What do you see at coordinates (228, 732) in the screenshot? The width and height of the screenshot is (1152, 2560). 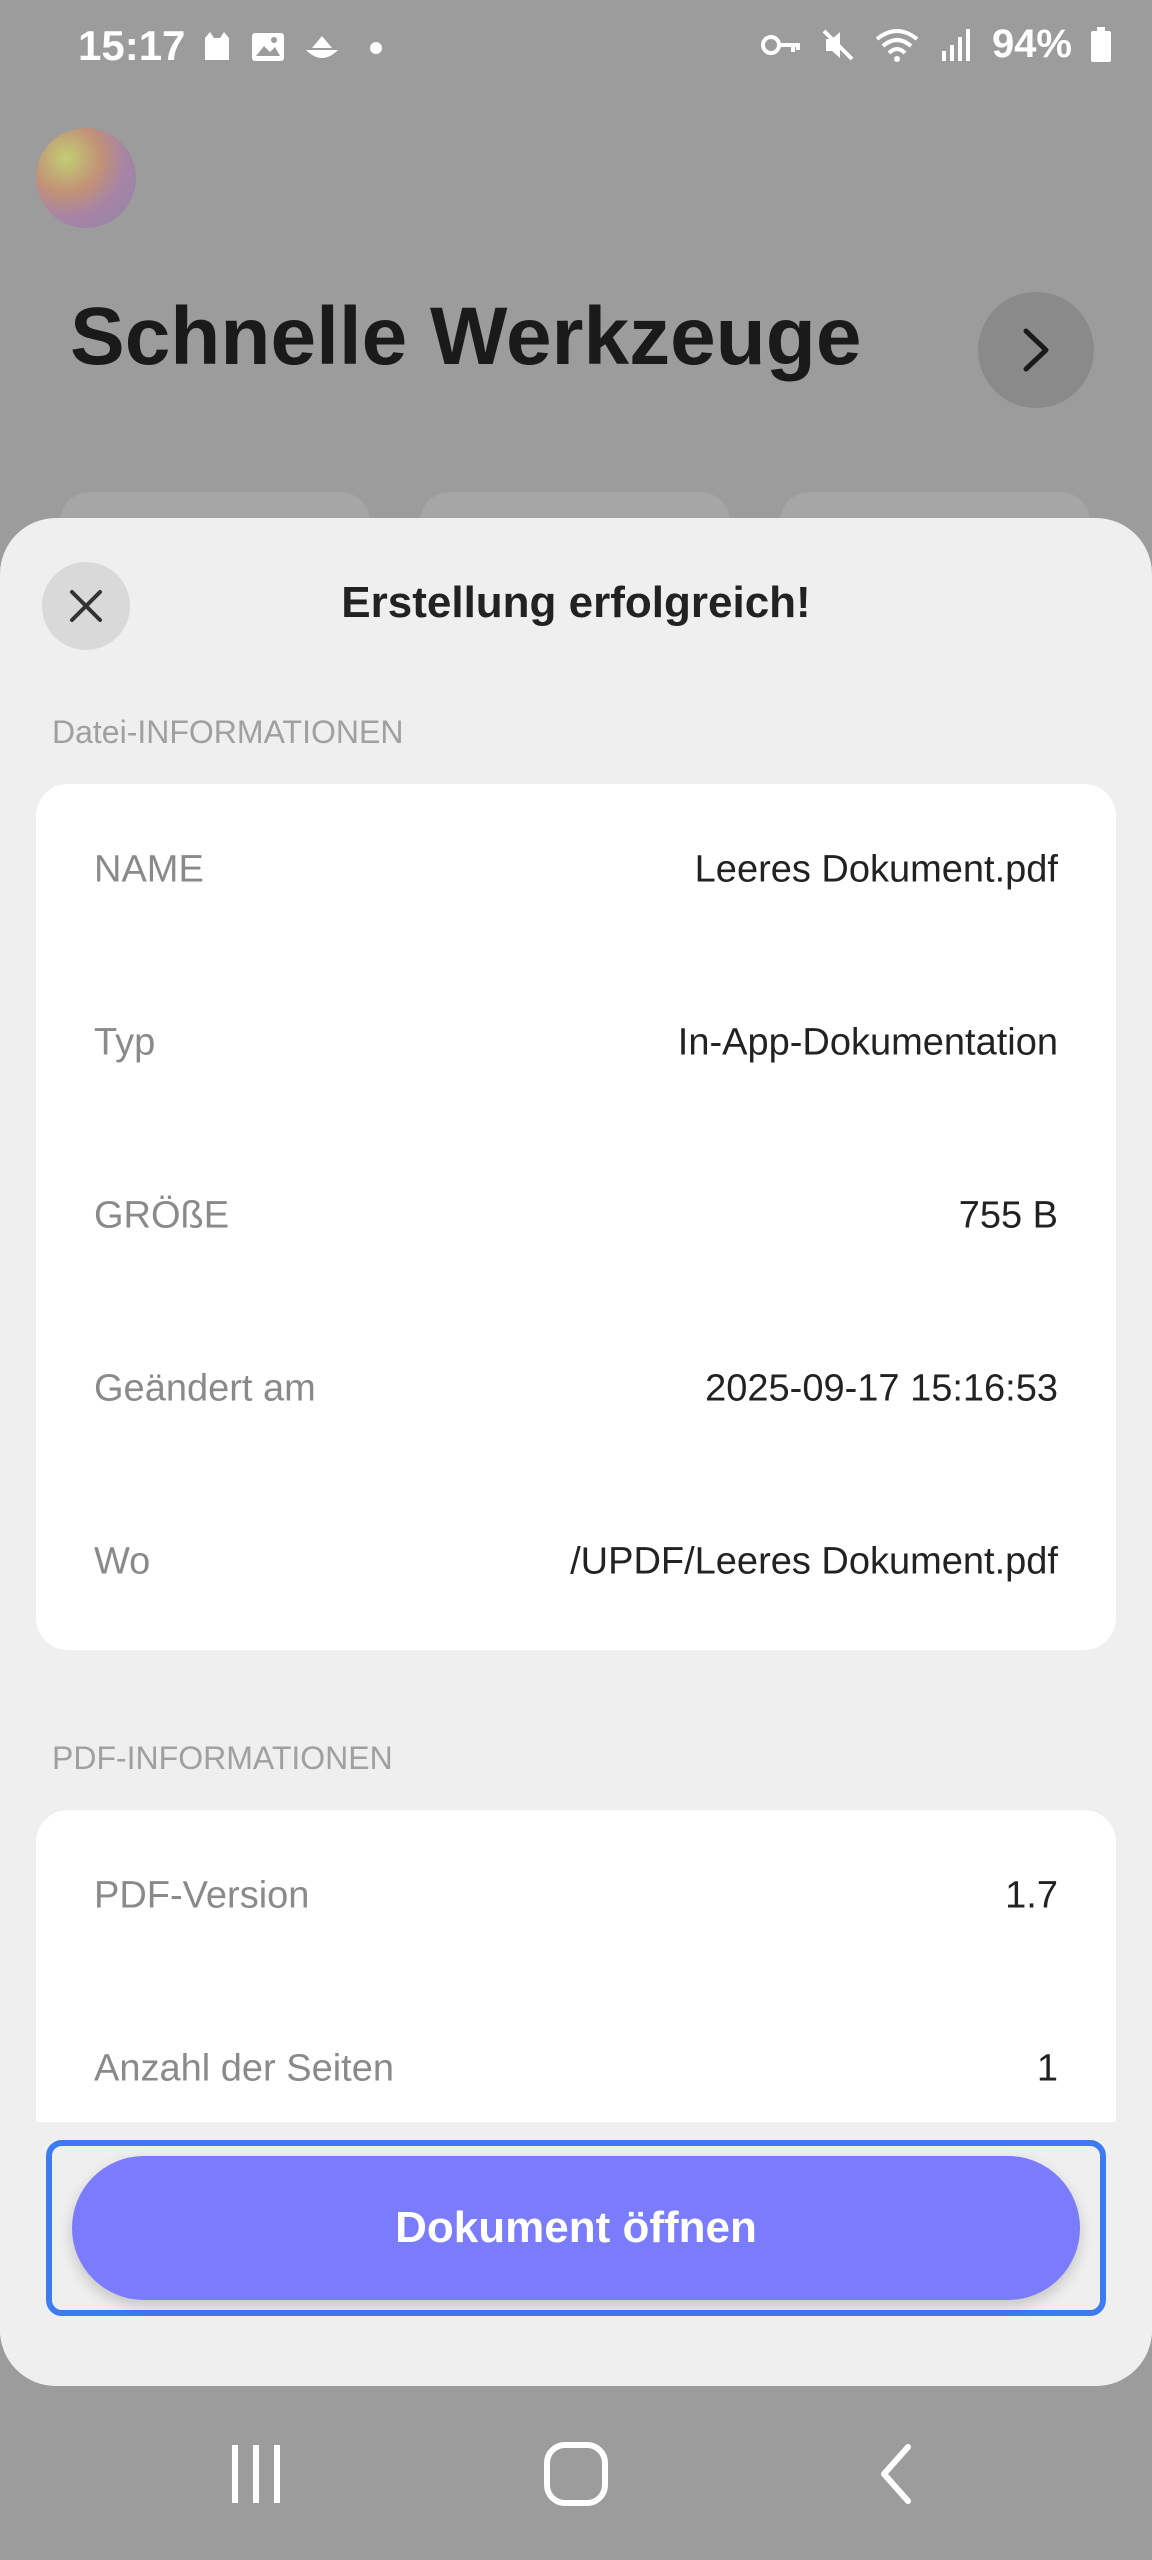 I see `file-info-section-label: Datei-INFORMATIONEN` at bounding box center [228, 732].